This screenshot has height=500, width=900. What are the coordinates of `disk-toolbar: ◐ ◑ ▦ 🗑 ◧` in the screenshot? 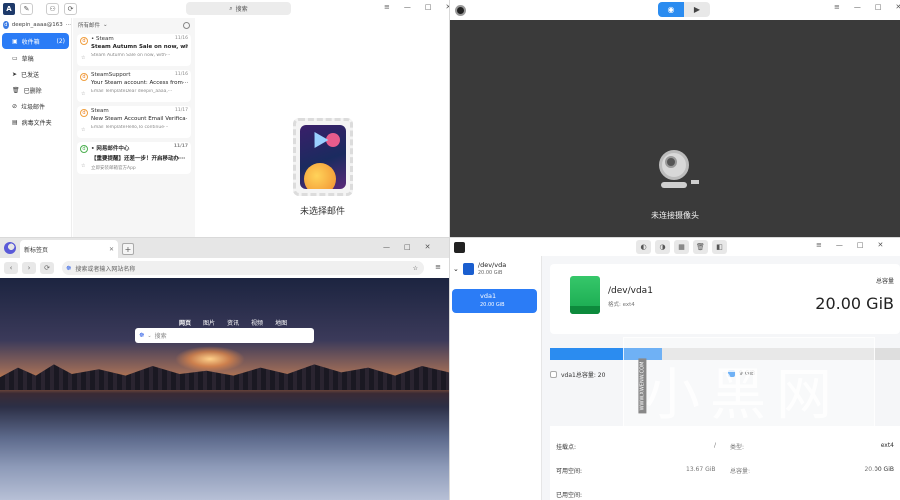 It's located at (681, 247).